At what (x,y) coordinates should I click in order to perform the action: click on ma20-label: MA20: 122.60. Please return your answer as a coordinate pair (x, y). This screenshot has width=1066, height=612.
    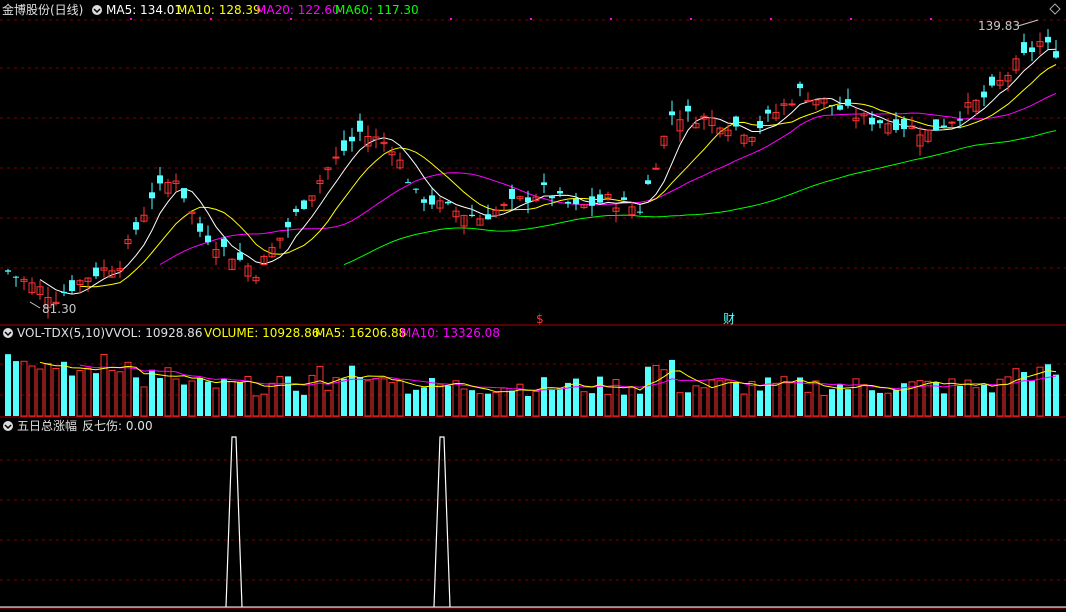
    Looking at the image, I should click on (298, 10).